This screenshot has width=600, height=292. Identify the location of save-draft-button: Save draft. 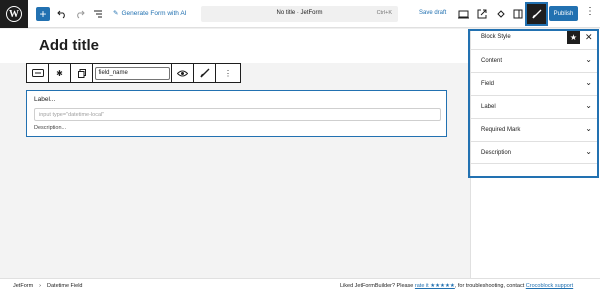
(432, 13).